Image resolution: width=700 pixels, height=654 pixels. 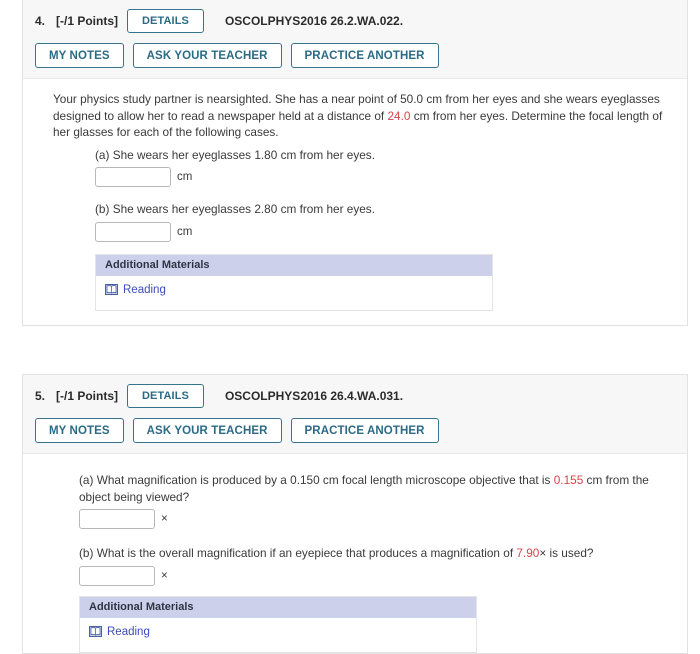 I want to click on additional-materials-5: Additional Materials Reading, so click(x=278, y=624).